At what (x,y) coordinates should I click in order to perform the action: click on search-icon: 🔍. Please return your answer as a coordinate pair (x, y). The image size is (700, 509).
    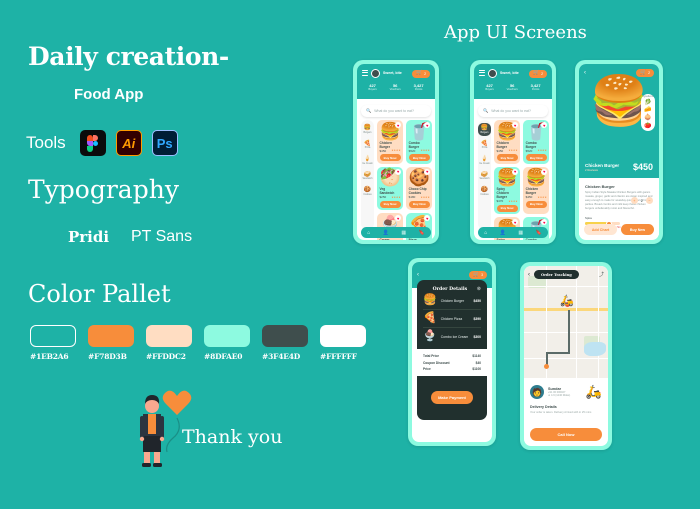
    Looking at the image, I should click on (369, 110).